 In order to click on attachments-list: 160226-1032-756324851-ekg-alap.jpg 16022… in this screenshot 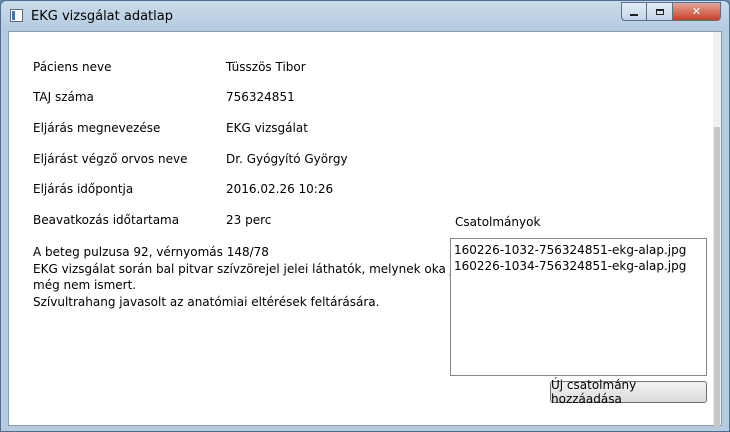, I will do `click(578, 307)`.